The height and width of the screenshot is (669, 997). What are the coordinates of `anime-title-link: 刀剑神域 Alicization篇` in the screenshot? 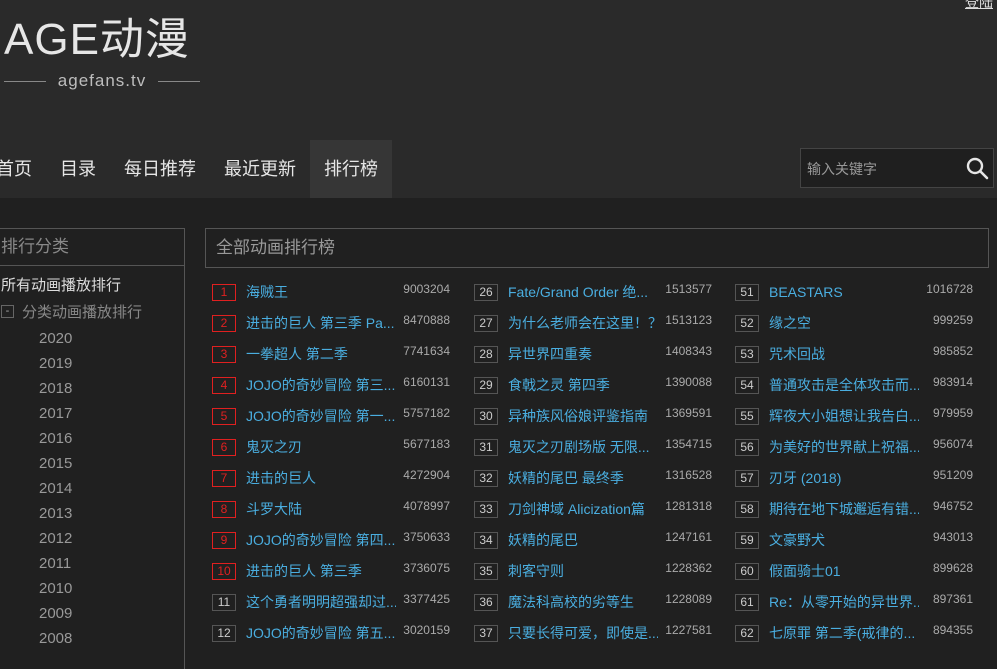 It's located at (583, 509).